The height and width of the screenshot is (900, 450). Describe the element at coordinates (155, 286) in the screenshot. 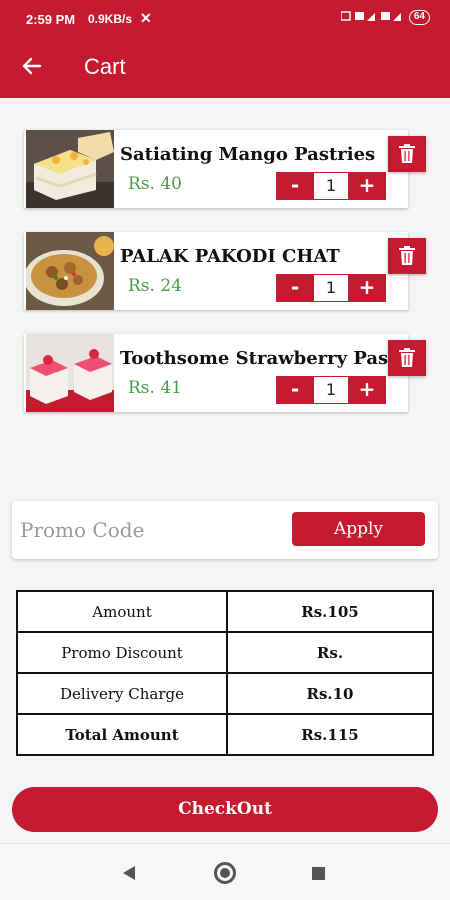

I see `item-price: Rs. 24` at that location.